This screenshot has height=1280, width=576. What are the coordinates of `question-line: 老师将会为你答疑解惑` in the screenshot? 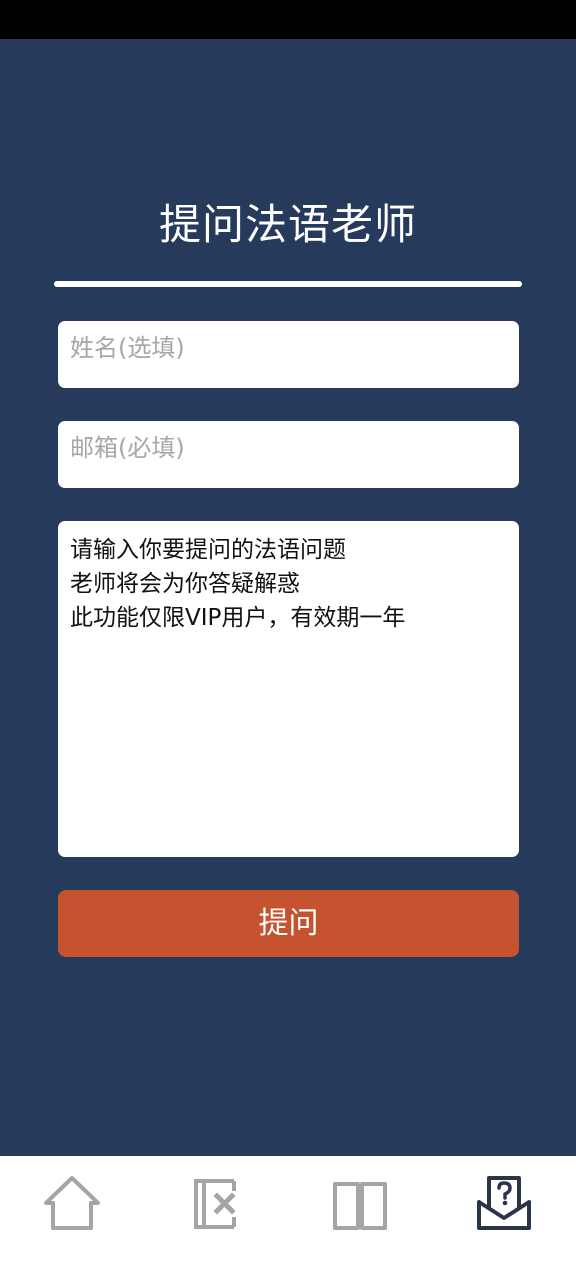 It's located at (185, 584).